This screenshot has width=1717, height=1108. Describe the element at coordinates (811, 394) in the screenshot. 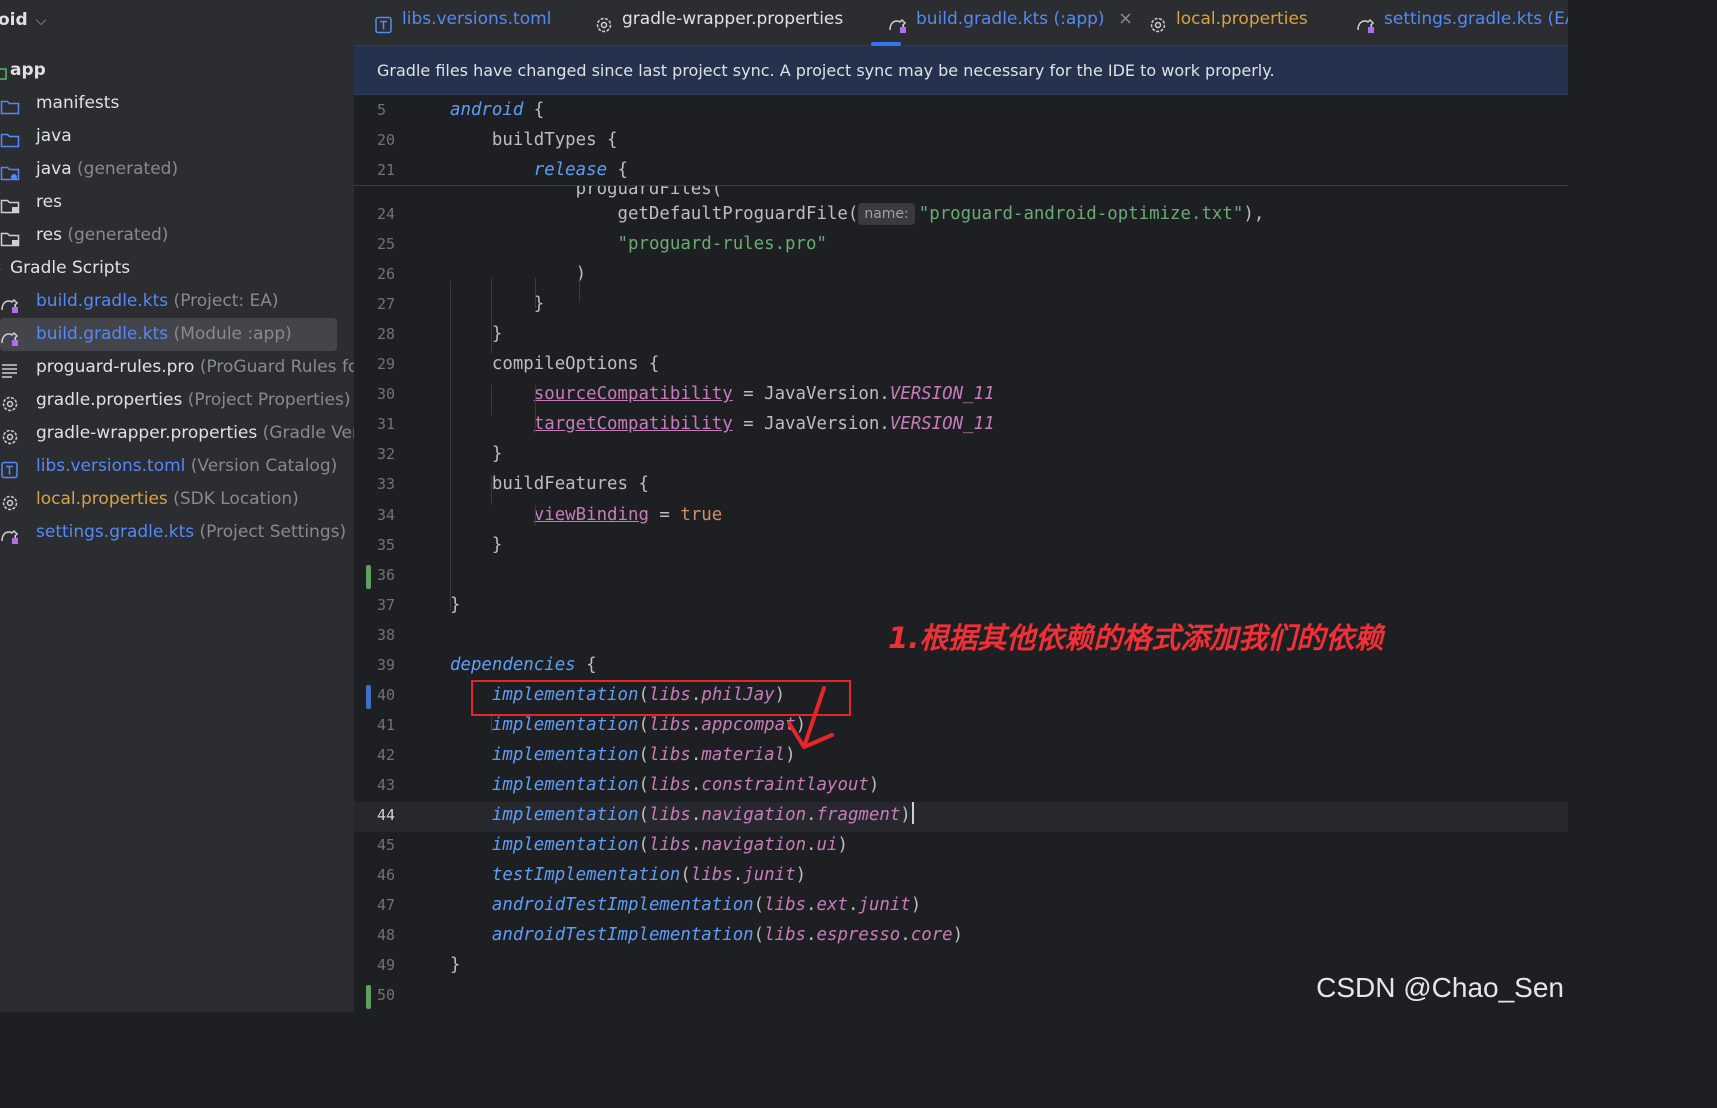

I see `code-token: = JavaVersion.` at that location.